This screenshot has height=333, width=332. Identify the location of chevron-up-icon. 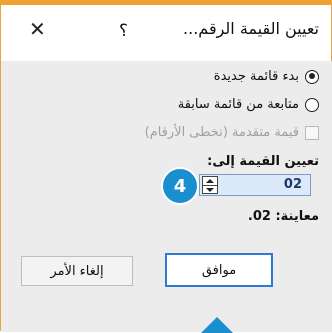
(210, 181).